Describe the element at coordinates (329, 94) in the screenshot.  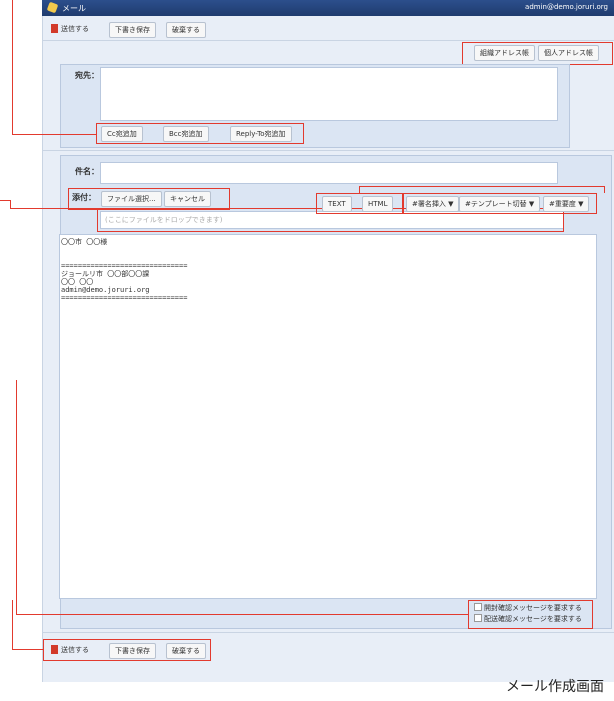
I see `to-field` at that location.